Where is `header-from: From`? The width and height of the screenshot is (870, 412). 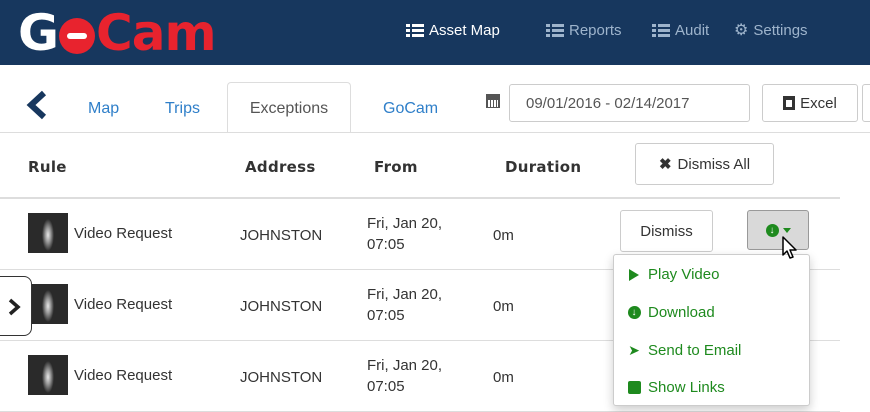 header-from: From is located at coordinates (396, 167).